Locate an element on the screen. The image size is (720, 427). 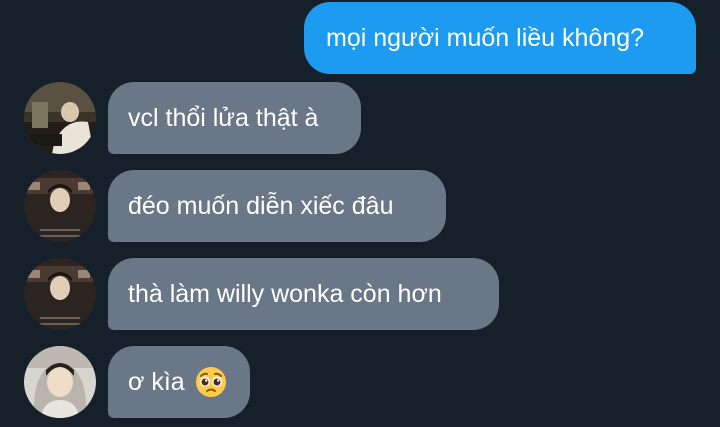
received-message-bubble: đéo muốn diễn xiếc đâu is located at coordinates (277, 206).